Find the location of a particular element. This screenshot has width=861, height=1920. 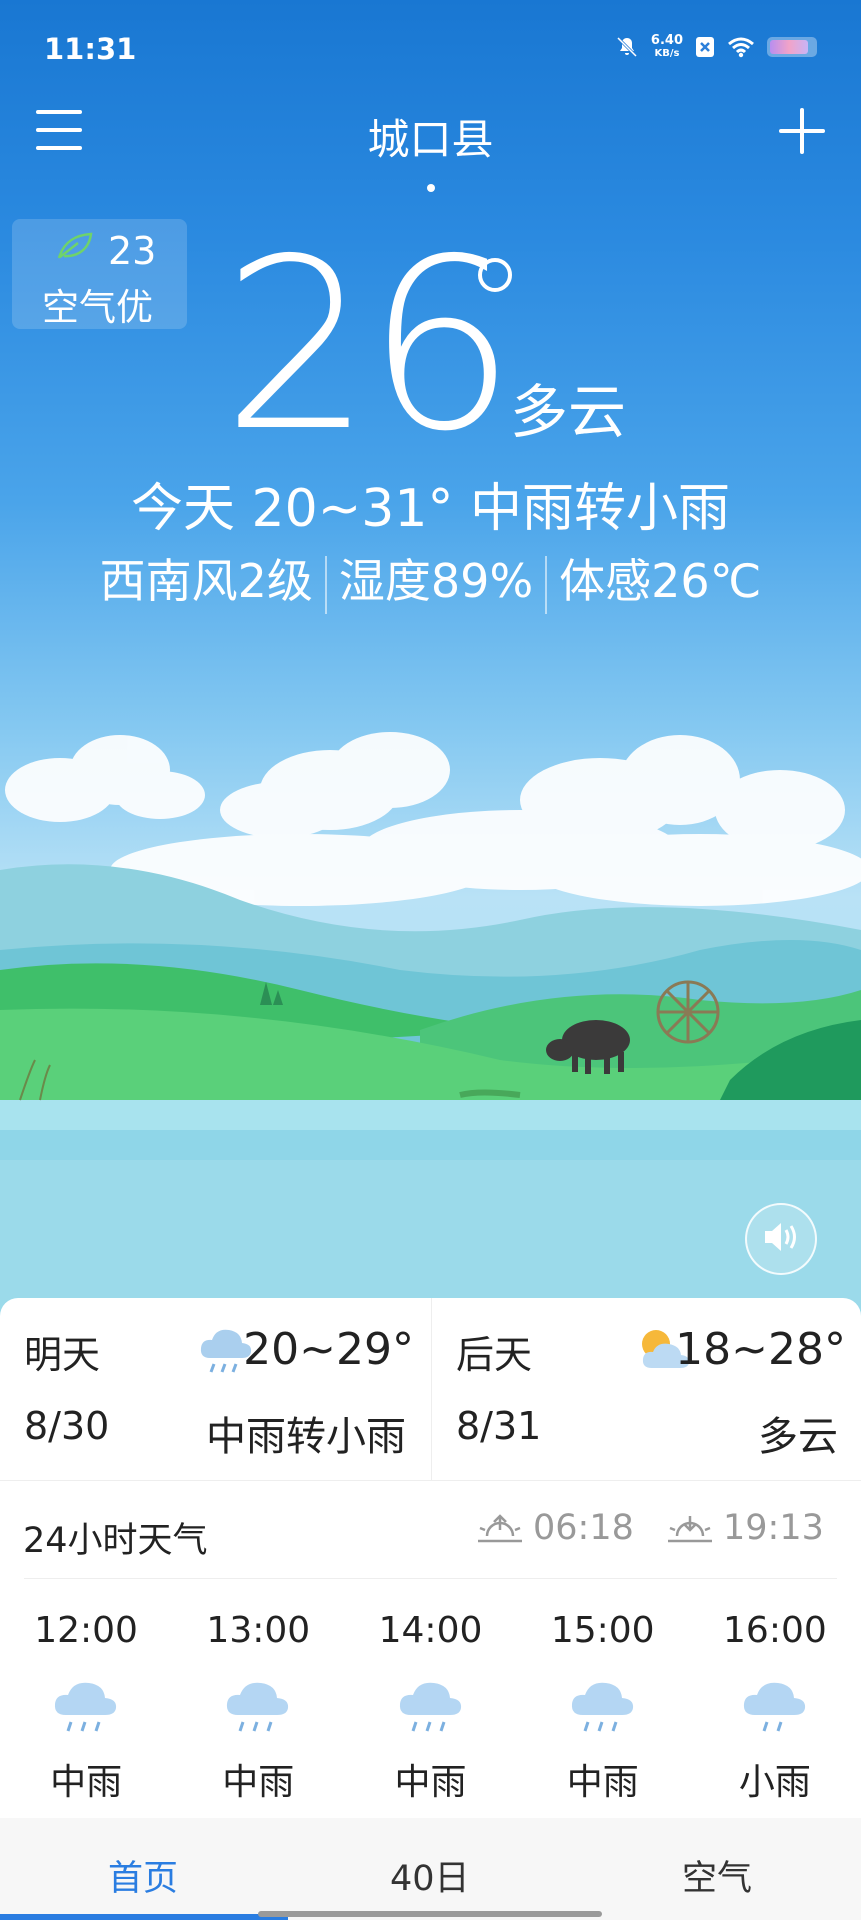

tab-air: 空气 is located at coordinates (717, 1875).